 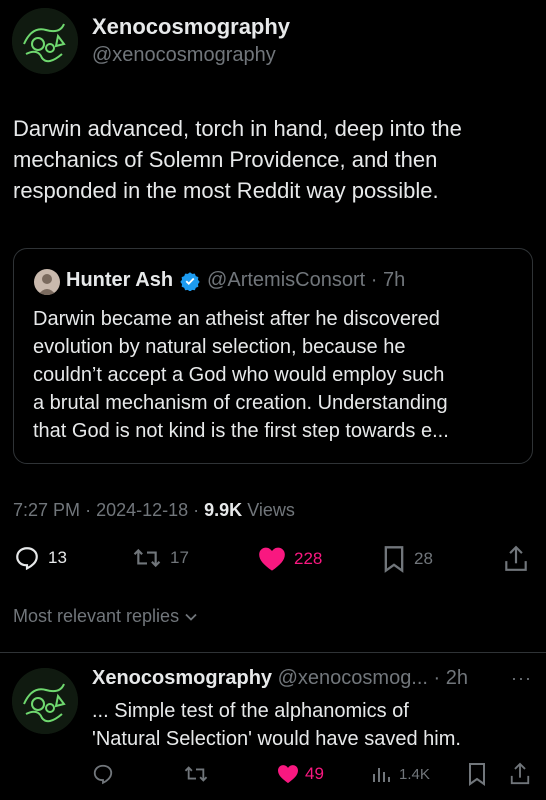 I want to click on tweet-meta: 7:27 PM · 2024-12-18 · 9.9K Views, so click(x=154, y=510).